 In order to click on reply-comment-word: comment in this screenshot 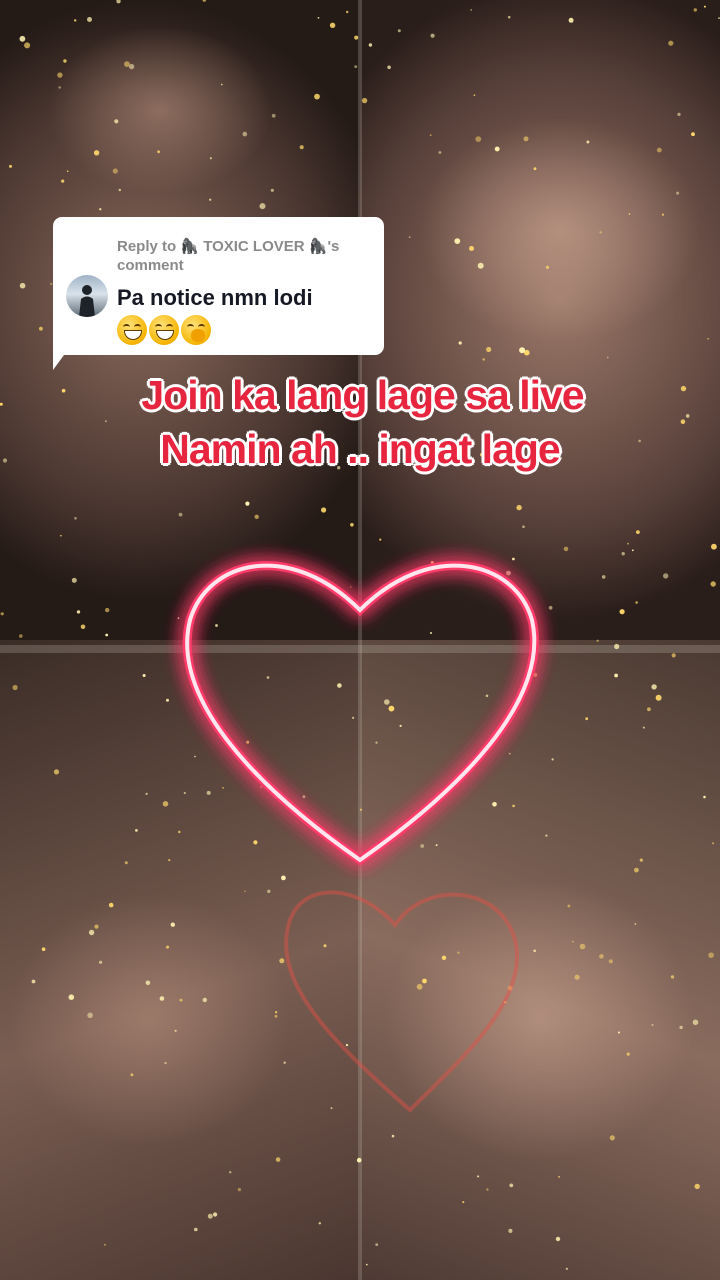, I will do `click(150, 265)`.